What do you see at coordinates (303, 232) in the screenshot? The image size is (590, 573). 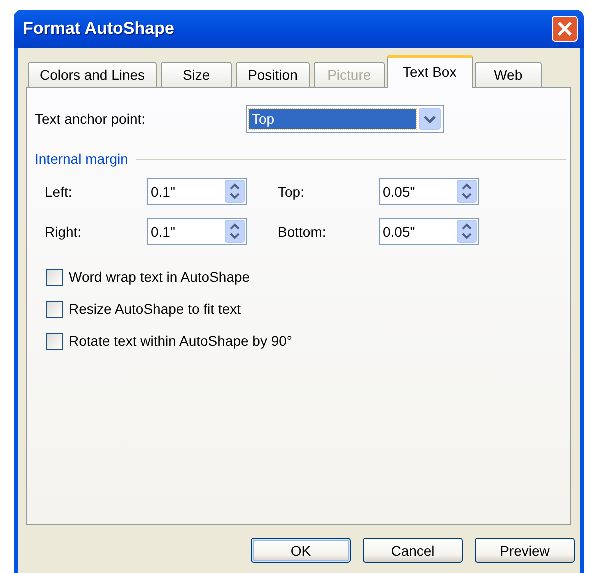 I see `field-label: Bottom:` at bounding box center [303, 232].